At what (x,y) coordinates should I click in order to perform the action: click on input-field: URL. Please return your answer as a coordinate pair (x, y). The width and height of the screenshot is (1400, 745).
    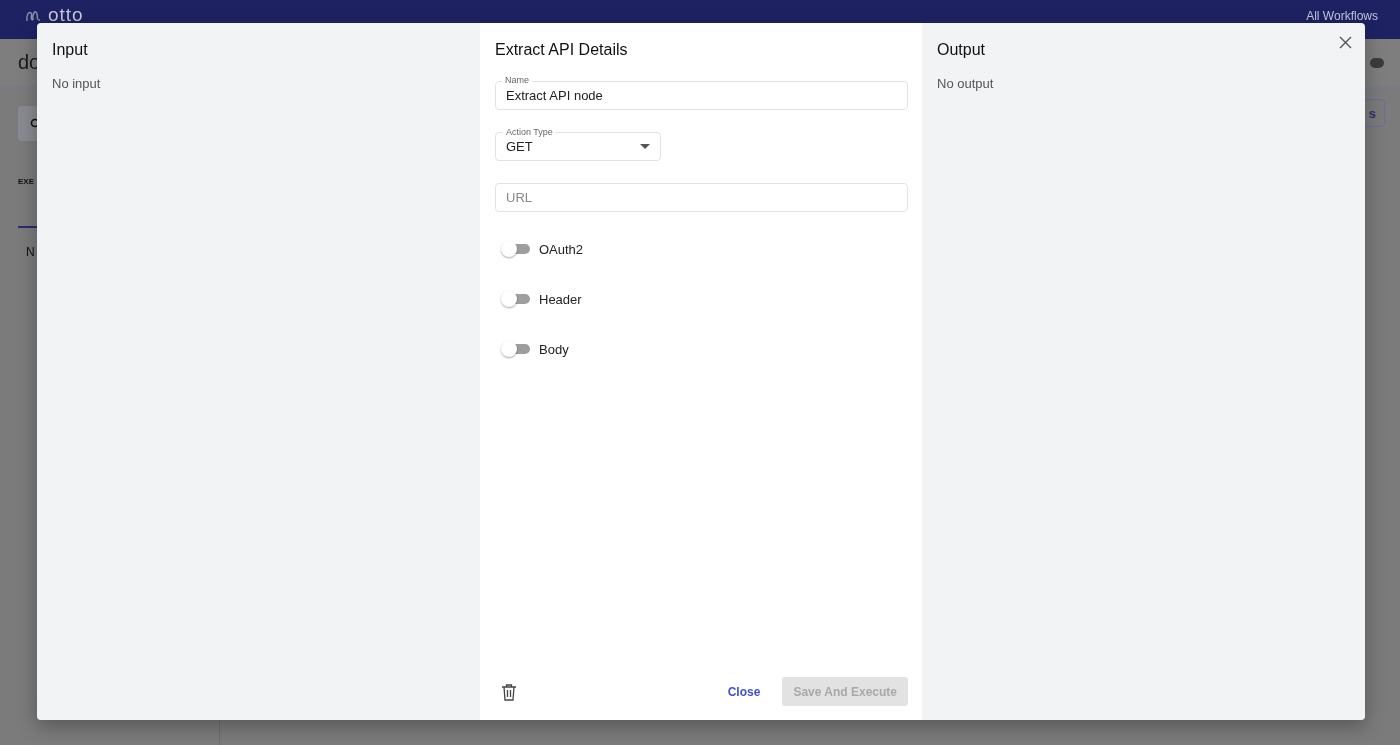
    Looking at the image, I should click on (701, 197).